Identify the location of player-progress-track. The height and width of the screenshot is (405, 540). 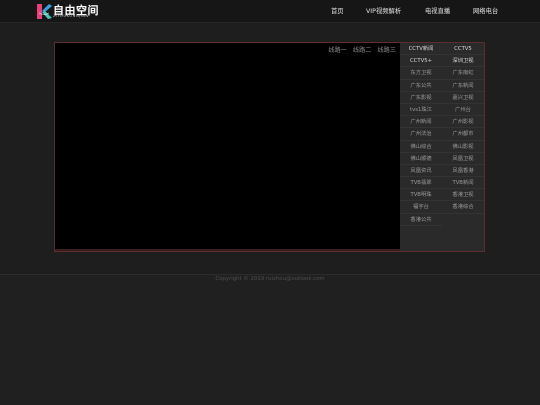
(227, 250).